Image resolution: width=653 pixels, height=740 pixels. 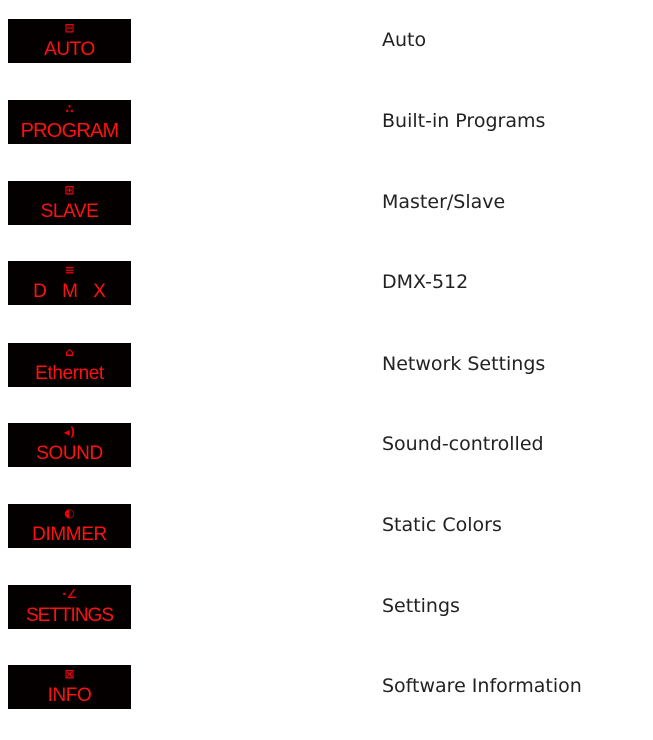 What do you see at coordinates (404, 40) in the screenshot?
I see `auto-description: Auto` at bounding box center [404, 40].